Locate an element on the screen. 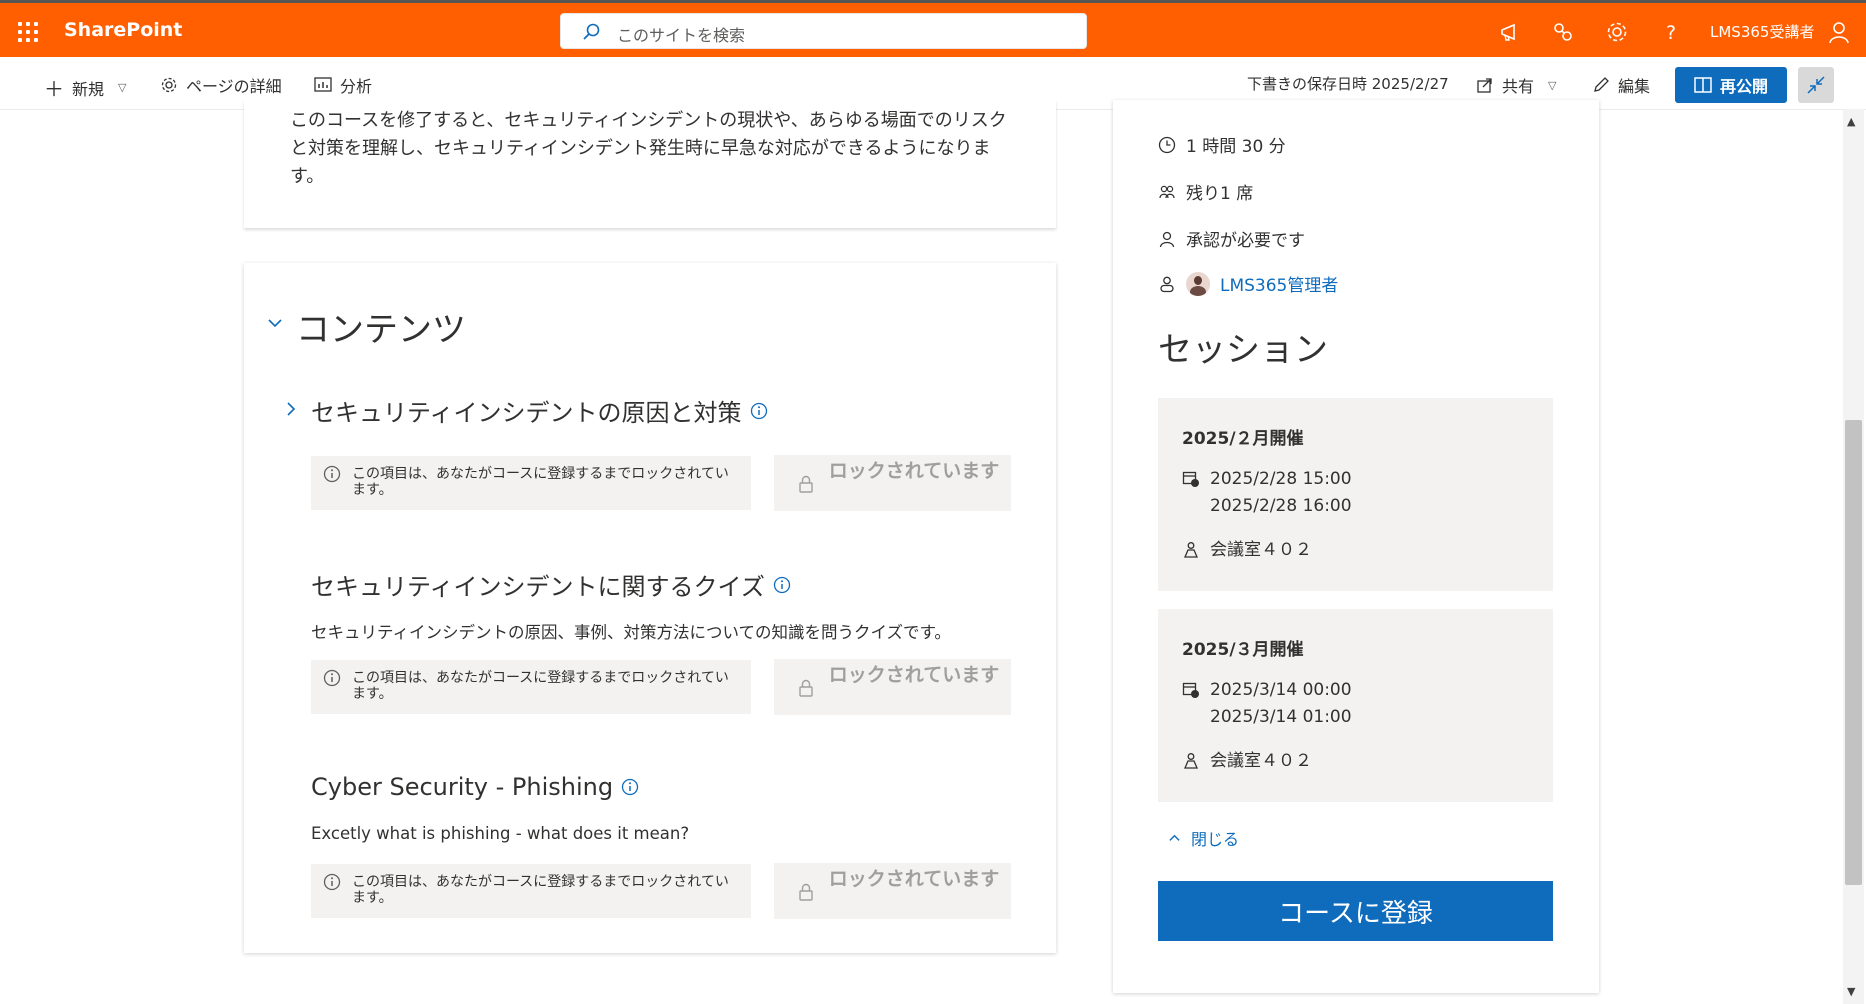 The image size is (1866, 1004). edit-button: 編集 is located at coordinates (1621, 85).